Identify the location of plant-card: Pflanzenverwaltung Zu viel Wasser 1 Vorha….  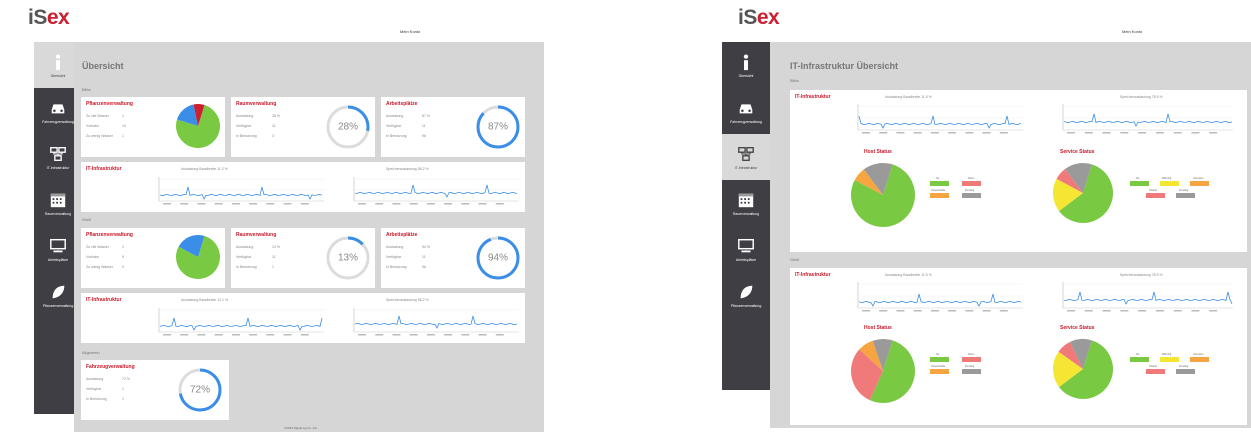
(153, 127).